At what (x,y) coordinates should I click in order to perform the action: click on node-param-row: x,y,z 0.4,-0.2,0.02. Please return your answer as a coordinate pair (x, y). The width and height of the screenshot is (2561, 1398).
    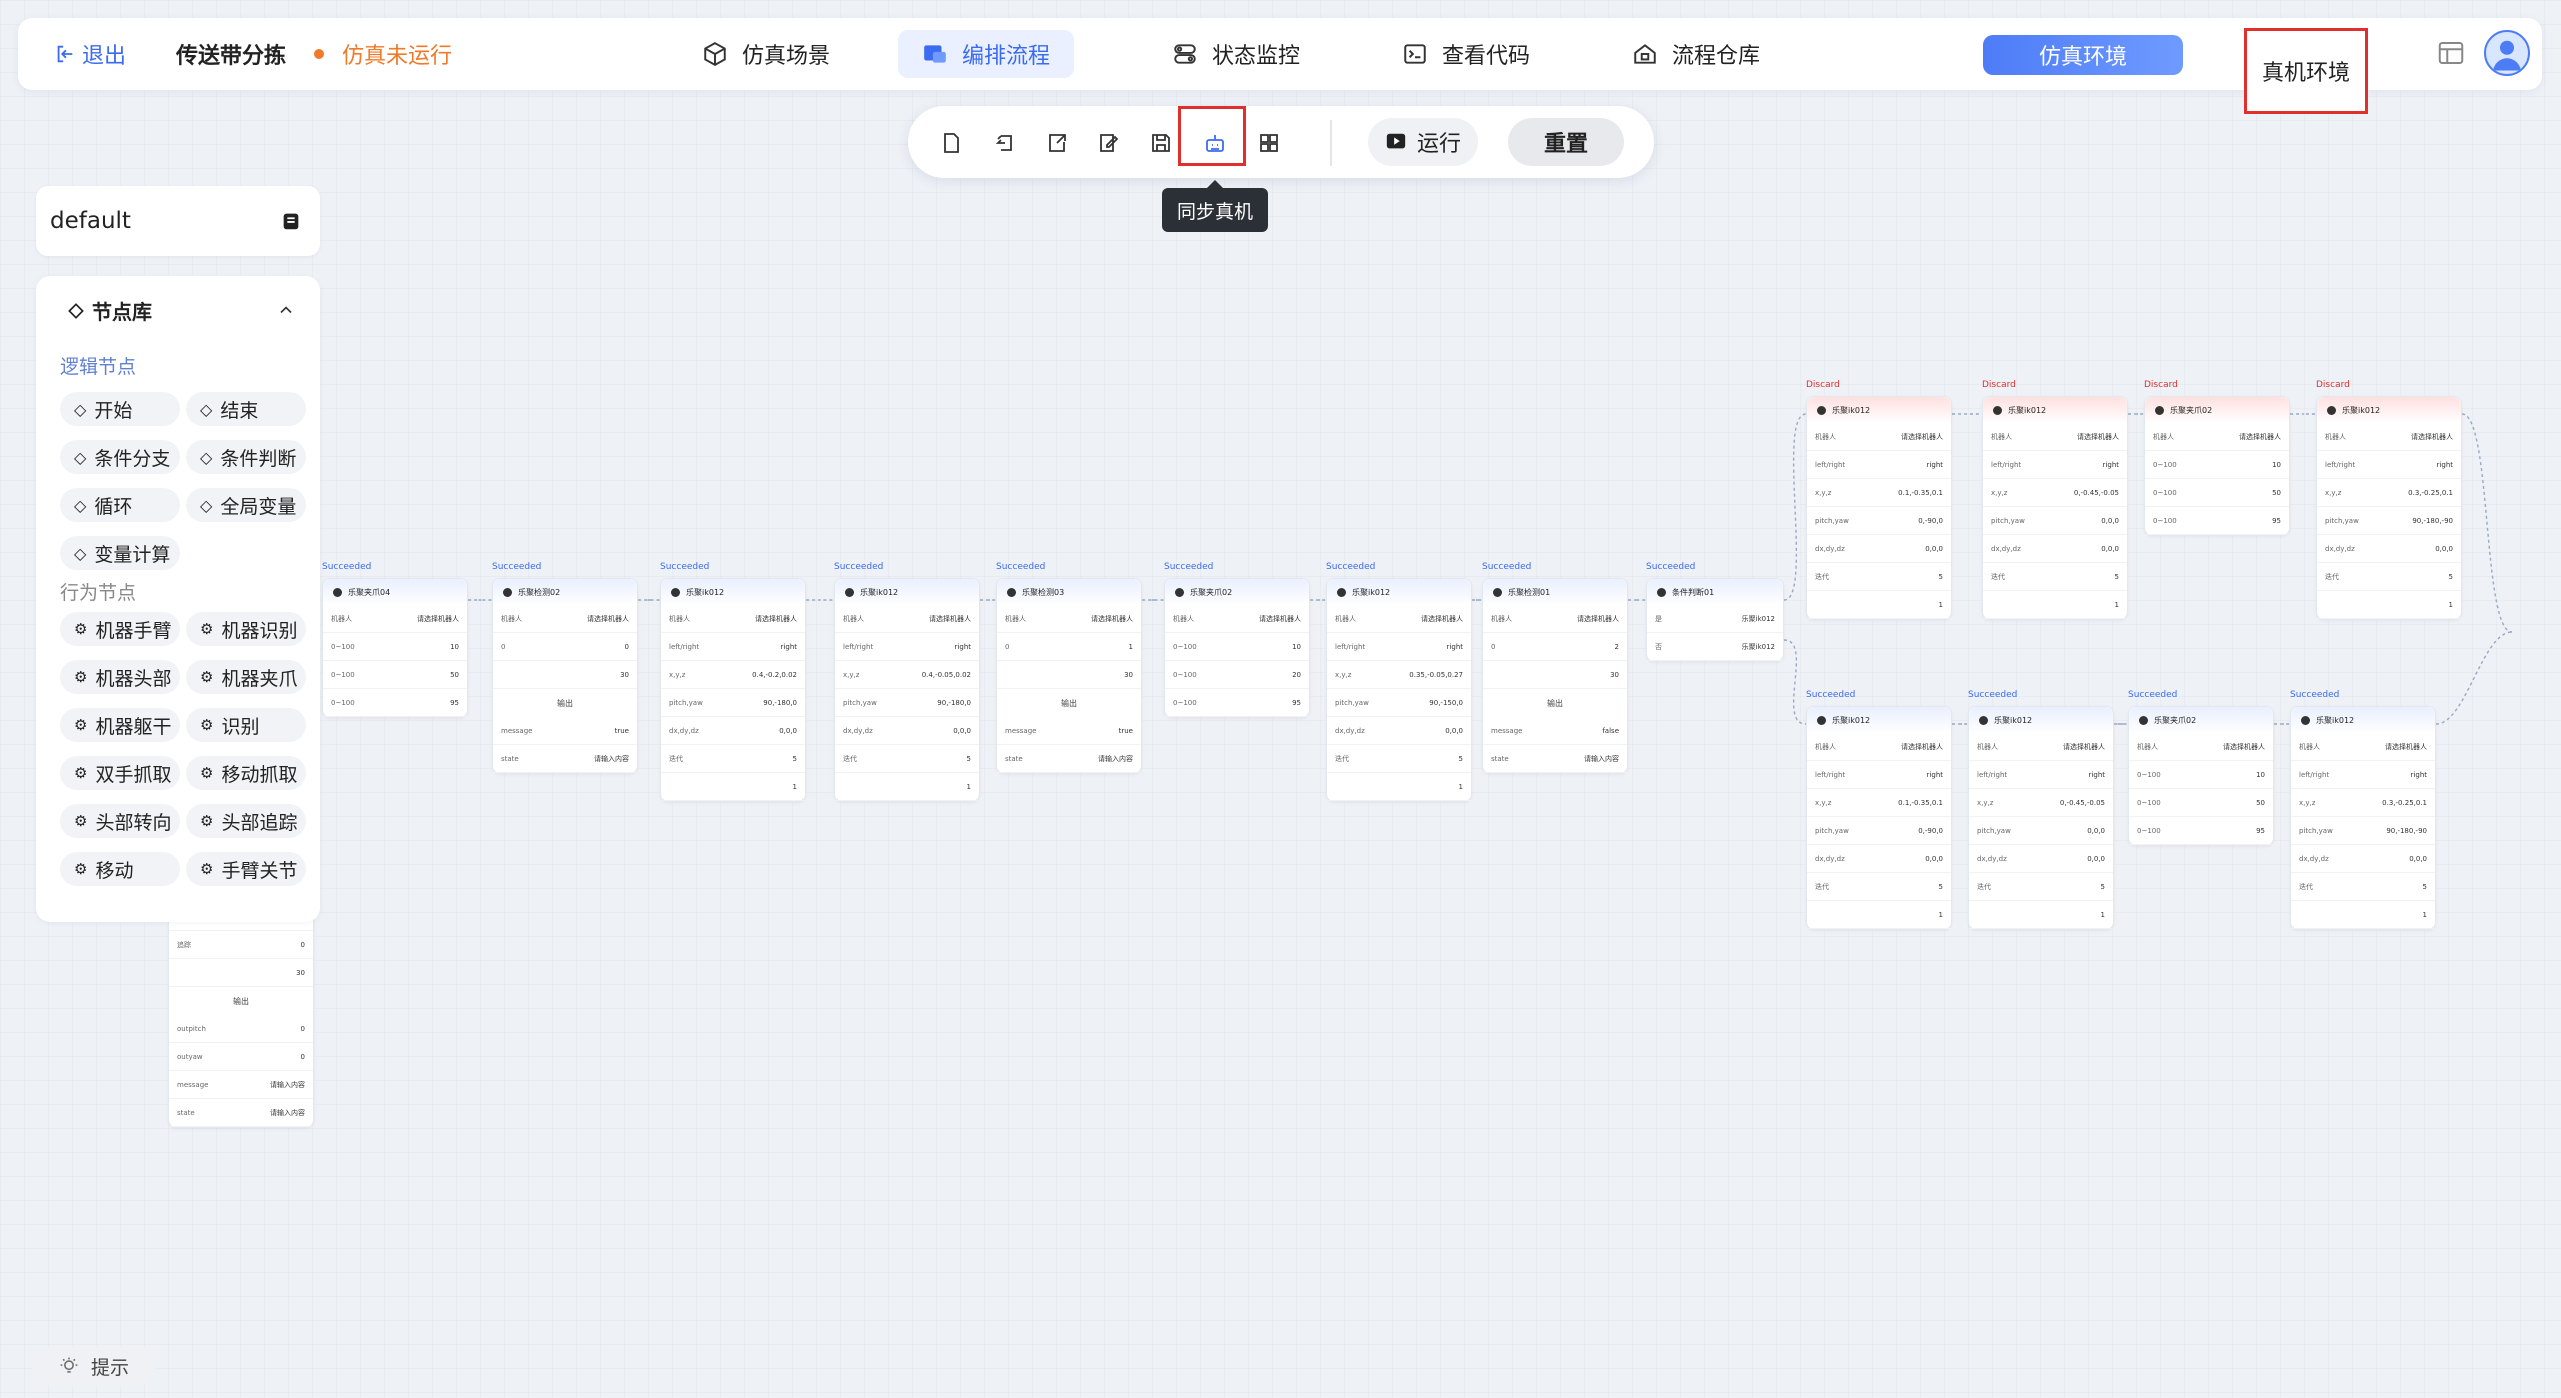
    Looking at the image, I should click on (733, 675).